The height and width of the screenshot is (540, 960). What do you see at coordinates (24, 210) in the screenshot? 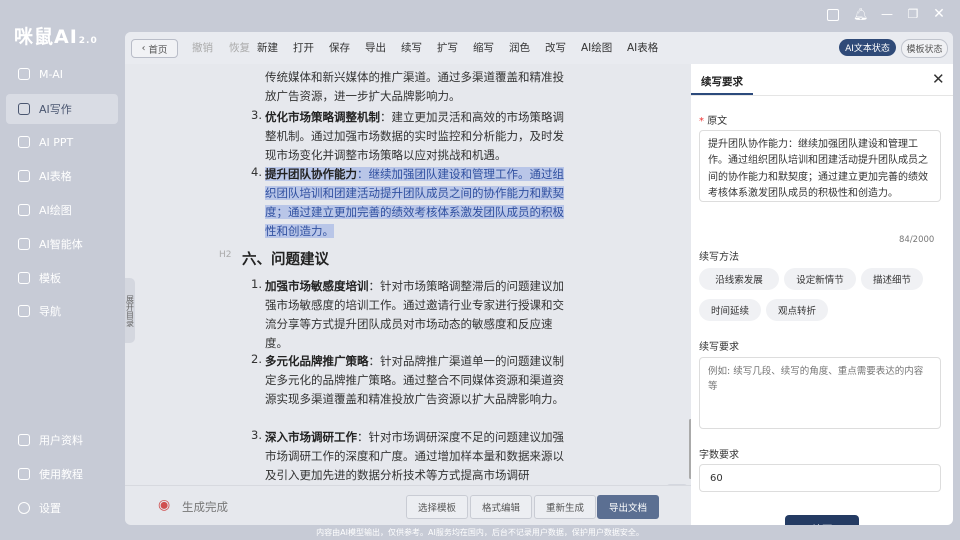
I see `paint-icon` at bounding box center [24, 210].